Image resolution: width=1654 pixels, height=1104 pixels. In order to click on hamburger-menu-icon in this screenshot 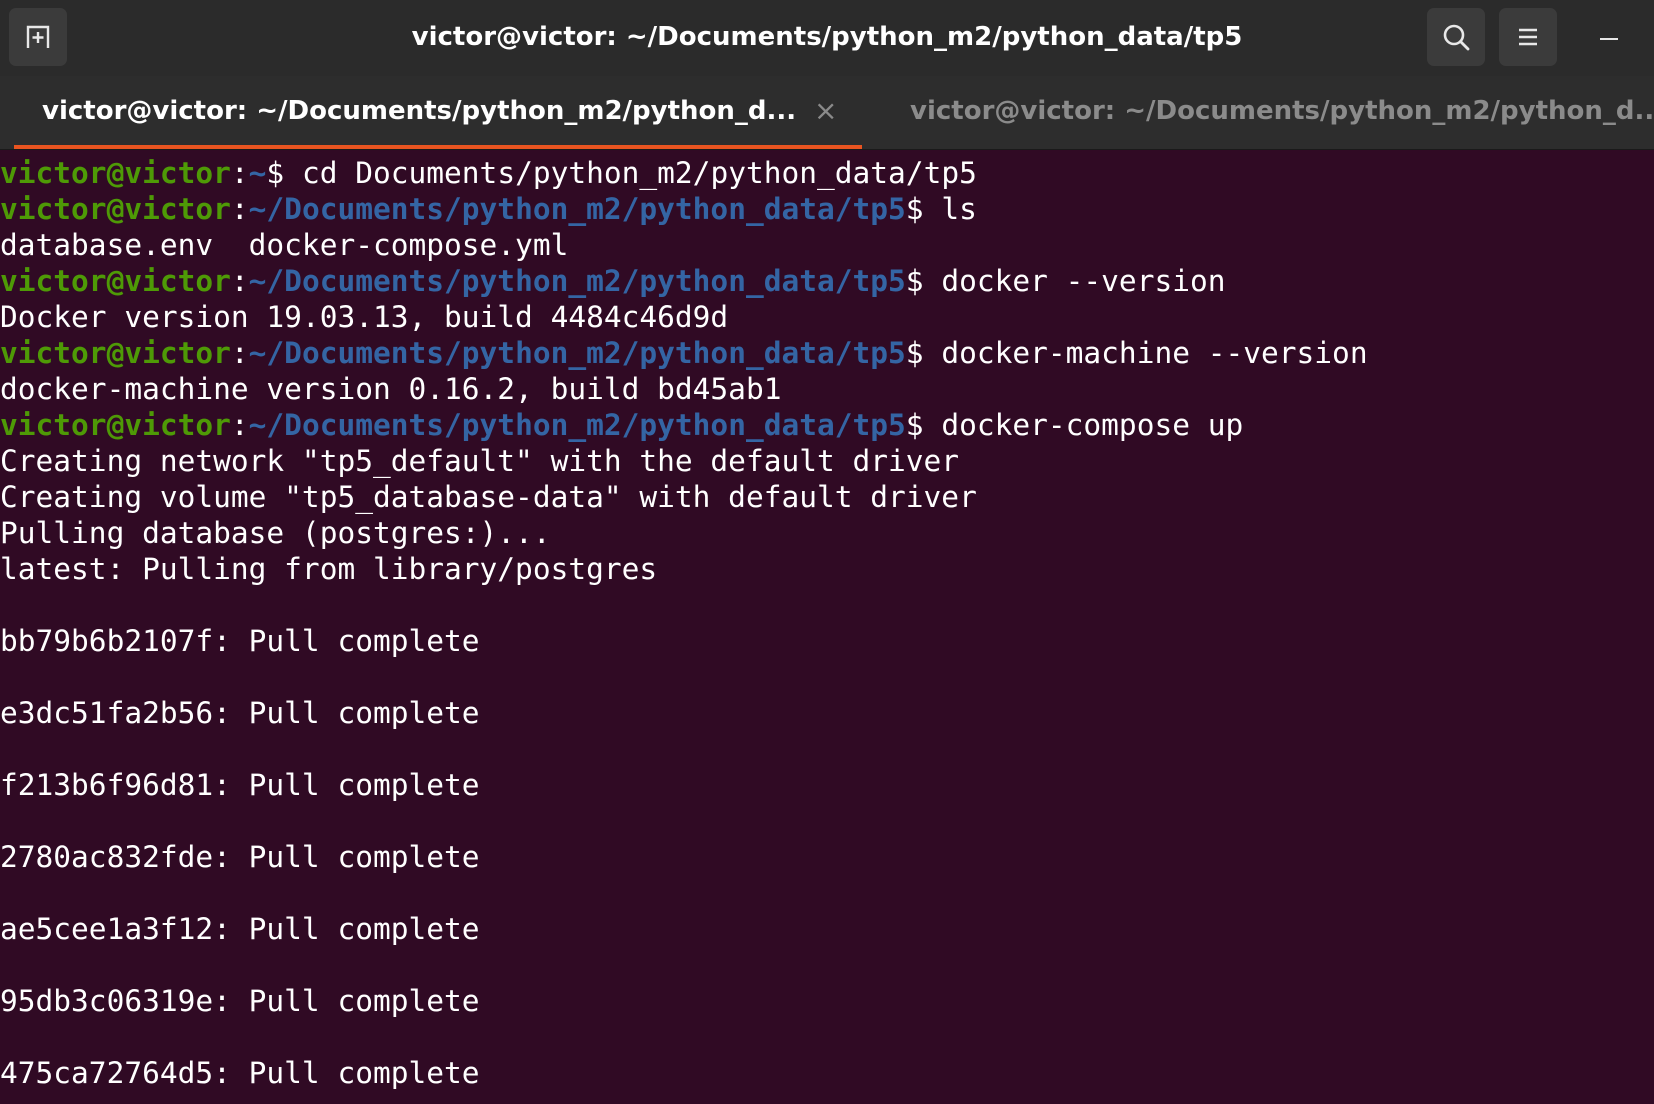, I will do `click(1528, 37)`.